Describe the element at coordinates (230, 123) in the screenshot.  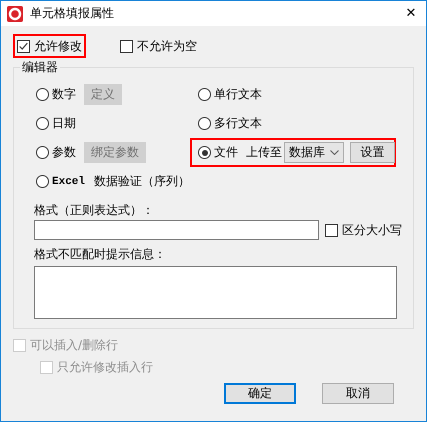
I see `radio-button: 多行文本` at that location.